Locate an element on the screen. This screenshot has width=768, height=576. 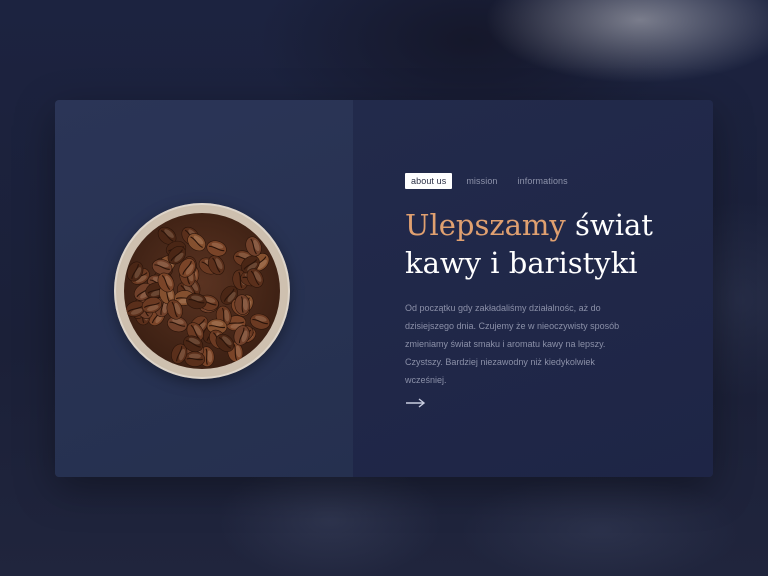
coffee-beans-illustration is located at coordinates (198, 296).